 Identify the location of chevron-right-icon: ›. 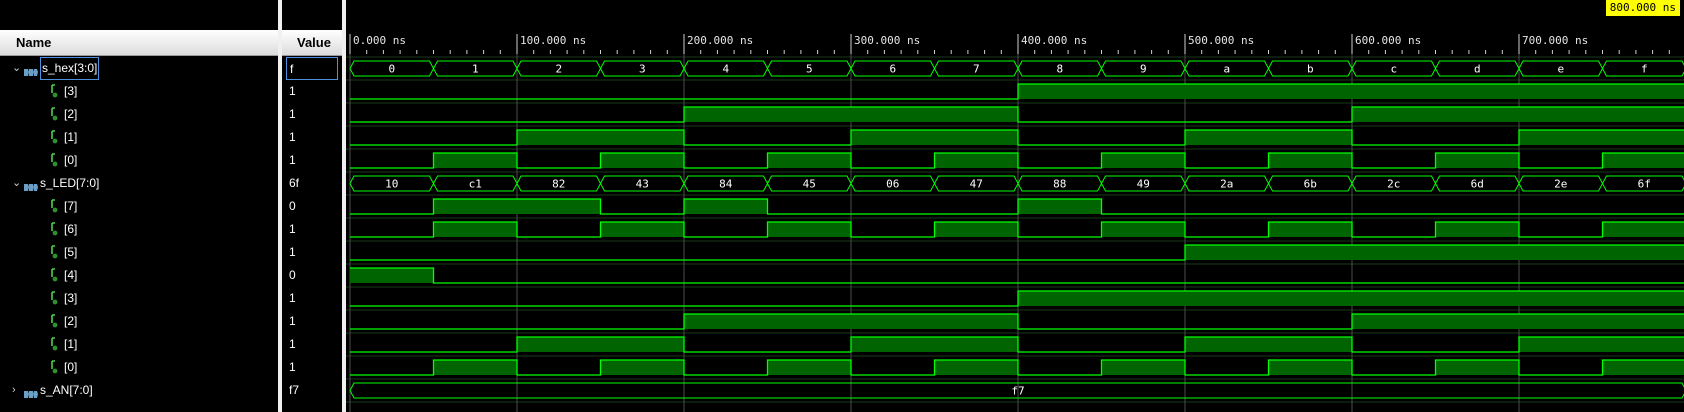
(14, 390).